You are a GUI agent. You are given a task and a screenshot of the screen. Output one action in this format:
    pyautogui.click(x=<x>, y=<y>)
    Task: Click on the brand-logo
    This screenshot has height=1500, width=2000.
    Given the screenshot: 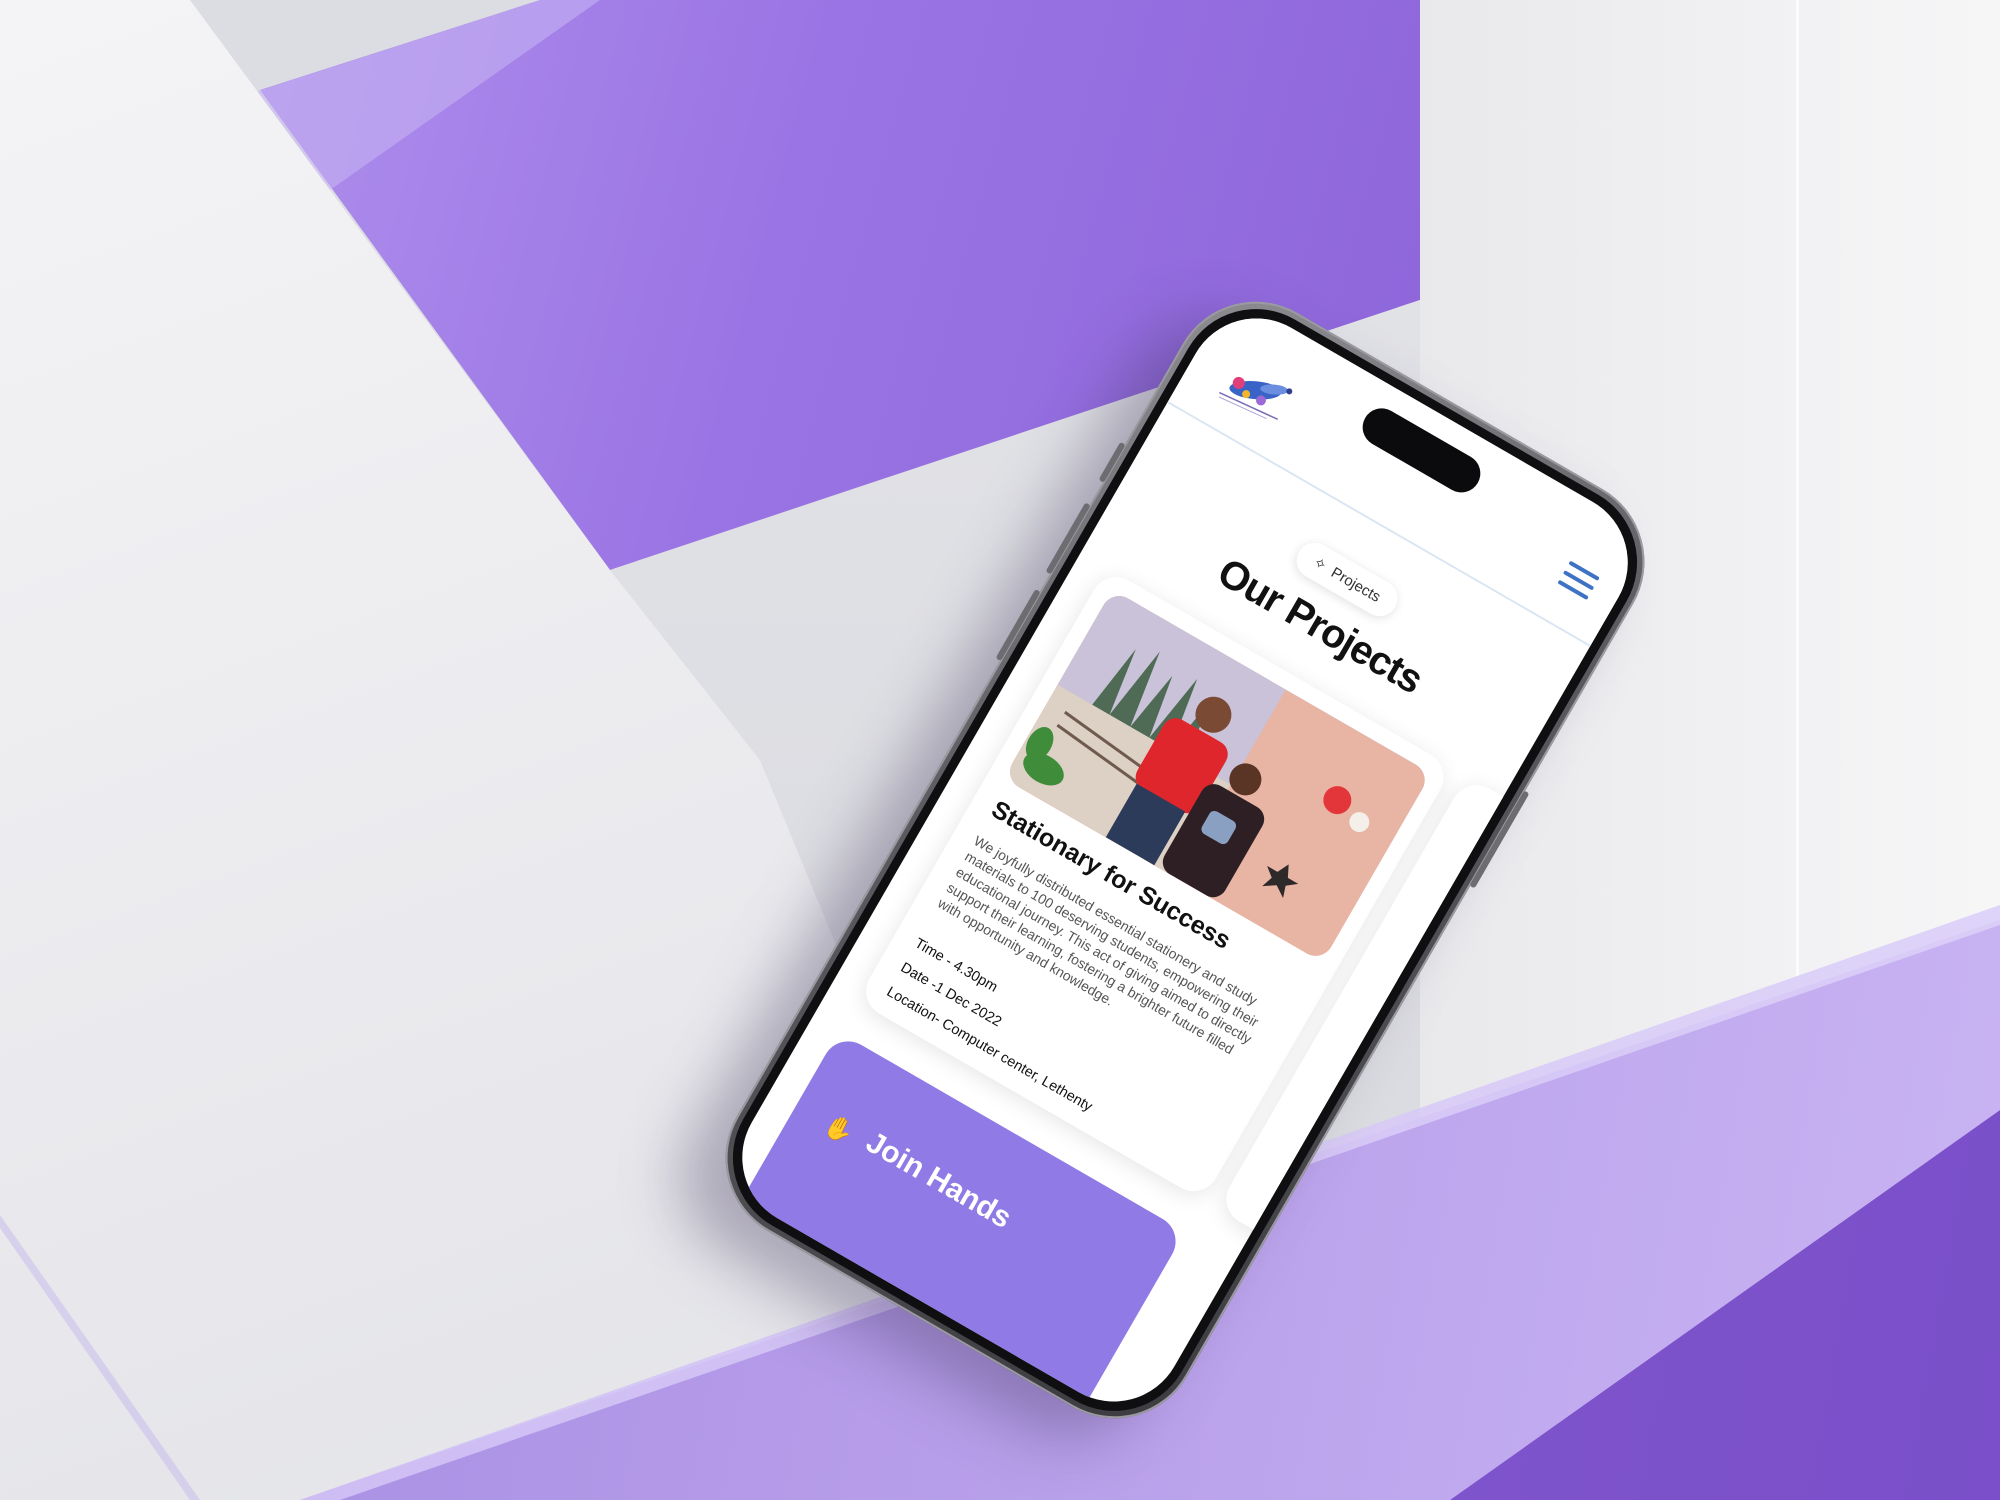 What is the action you would take?
    pyautogui.click(x=1263, y=393)
    